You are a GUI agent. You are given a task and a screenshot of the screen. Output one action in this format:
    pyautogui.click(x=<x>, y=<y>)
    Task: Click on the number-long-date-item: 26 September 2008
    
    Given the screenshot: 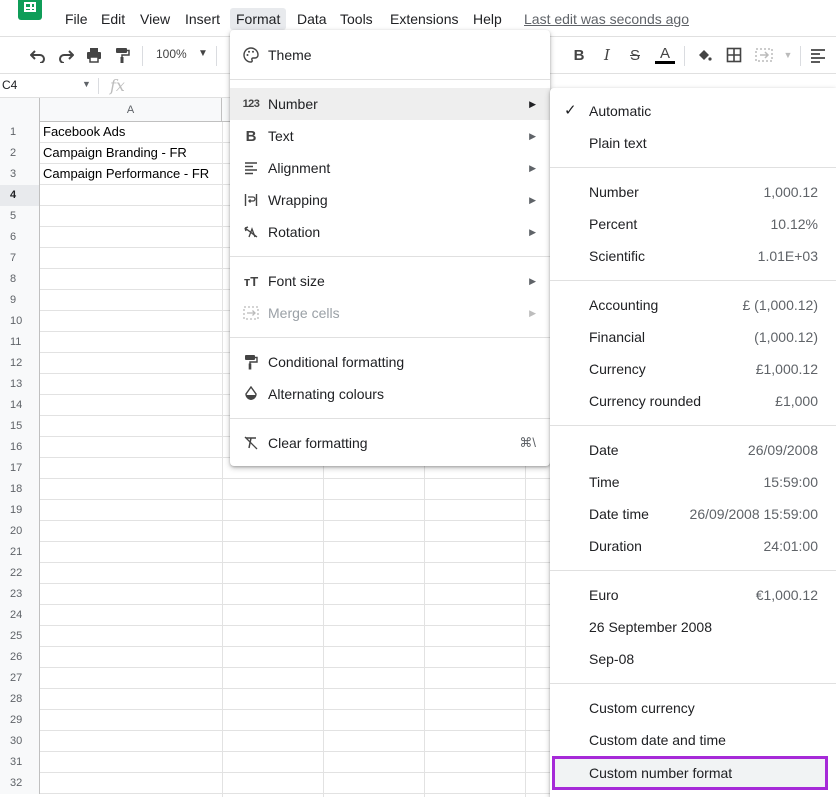 What is the action you would take?
    pyautogui.click(x=693, y=627)
    